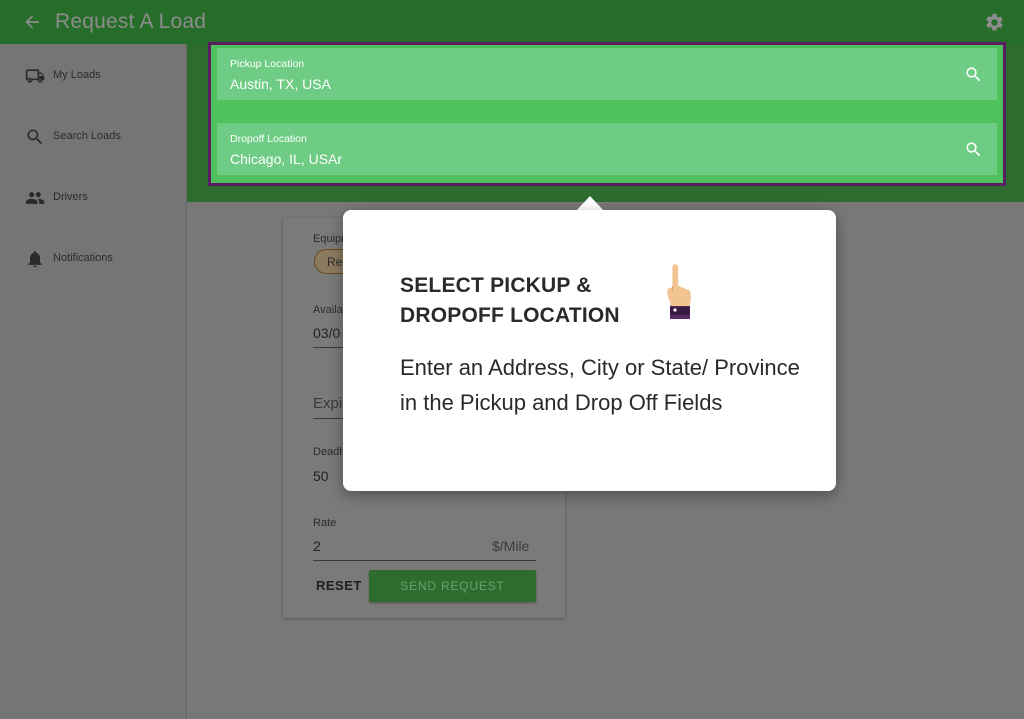 Image resolution: width=1024 pixels, height=719 pixels. I want to click on dropoff-location-field: Dropoff Location Chicago, IL, USAr, so click(607, 149).